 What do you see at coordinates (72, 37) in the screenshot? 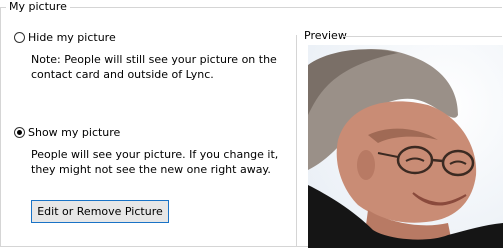
I see `hide-picture-label: Hide my picture` at bounding box center [72, 37].